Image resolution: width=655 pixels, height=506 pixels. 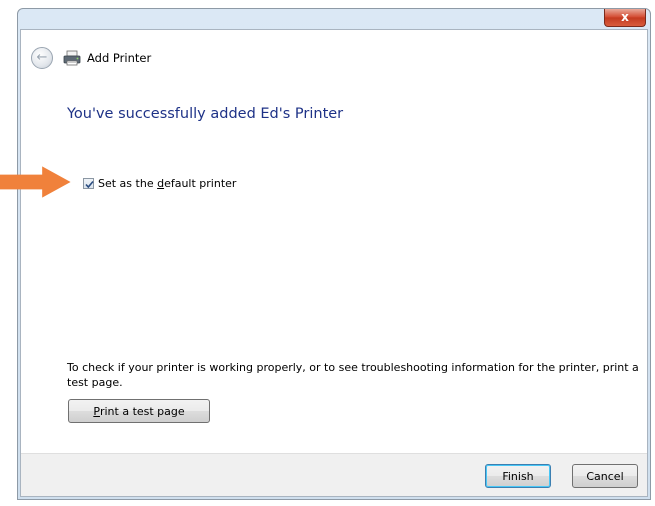 I want to click on default-printer-label: Set as the default printer, so click(x=167, y=183).